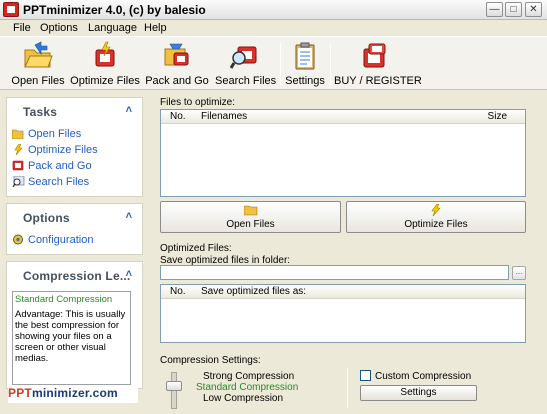 The height and width of the screenshot is (414, 547). I want to click on compression-settings-label: Compression Settings:, so click(210, 360).